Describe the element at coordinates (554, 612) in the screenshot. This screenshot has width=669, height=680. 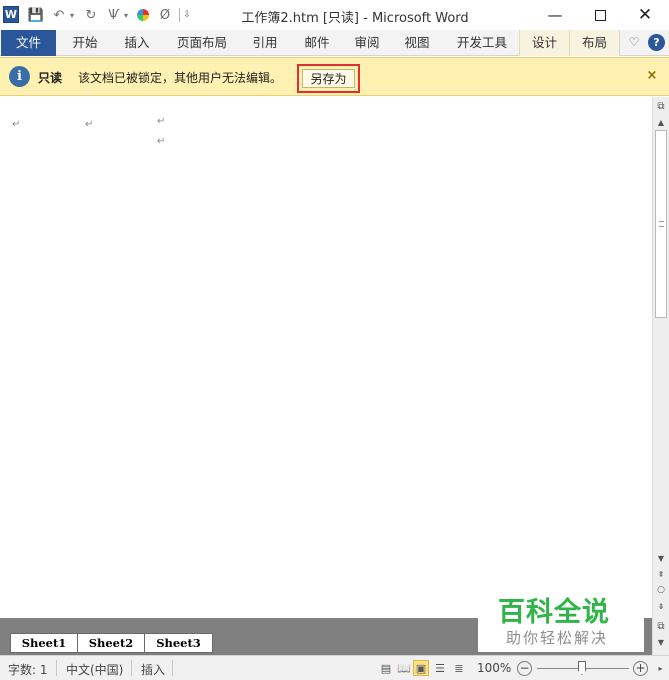
I see `watermark-title: 百科全说` at that location.